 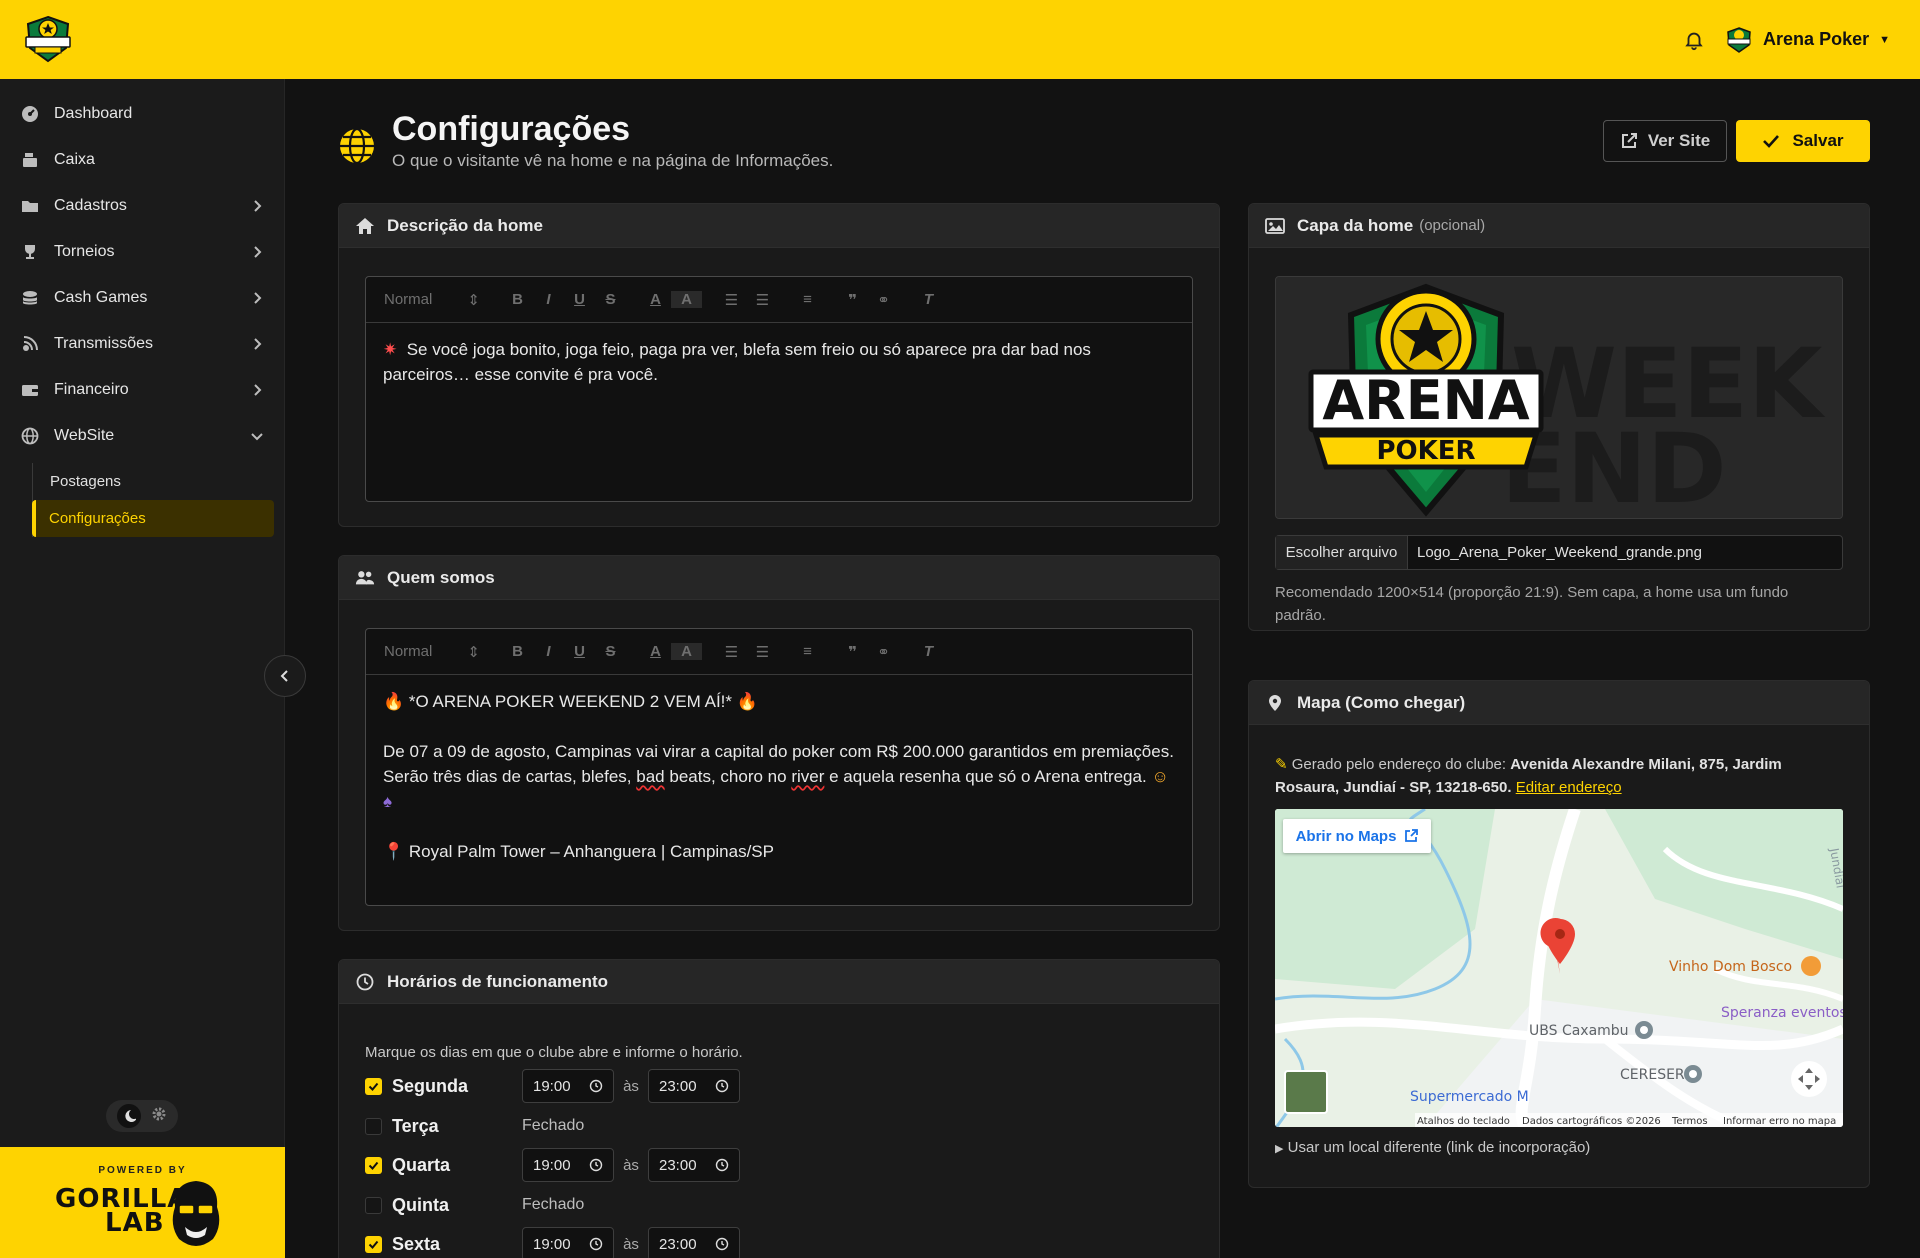 I want to click on time-separator: às, so click(x=631, y=1086).